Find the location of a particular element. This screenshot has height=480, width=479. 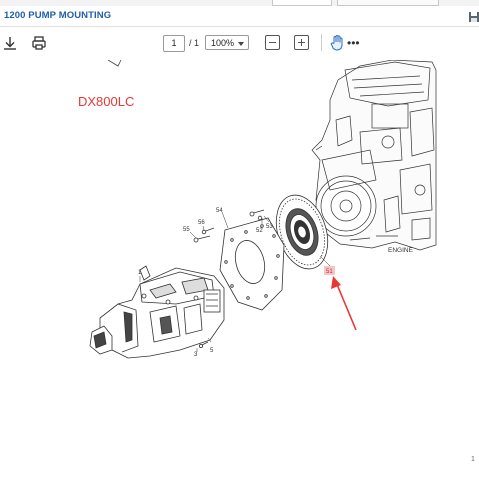

save-icon is located at coordinates (473, 17).